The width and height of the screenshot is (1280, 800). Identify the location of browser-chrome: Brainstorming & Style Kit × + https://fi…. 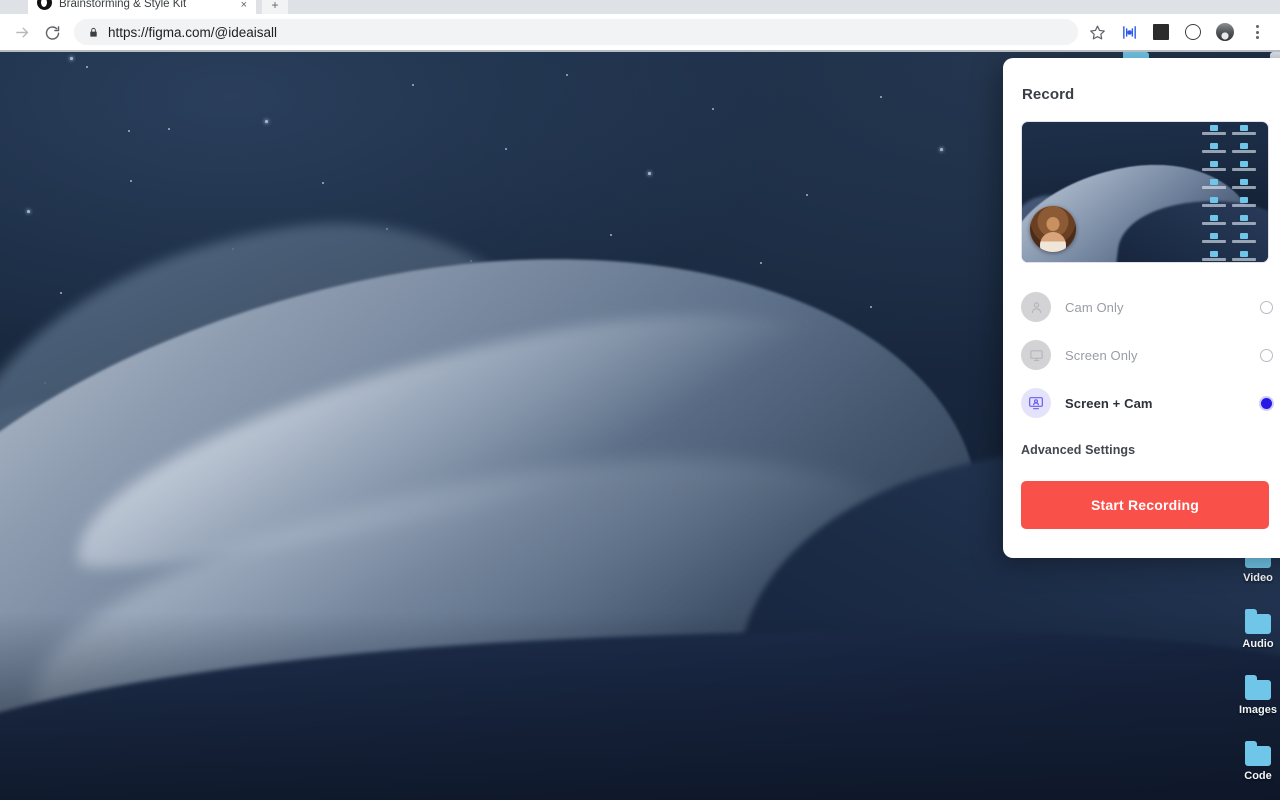
(640, 26).